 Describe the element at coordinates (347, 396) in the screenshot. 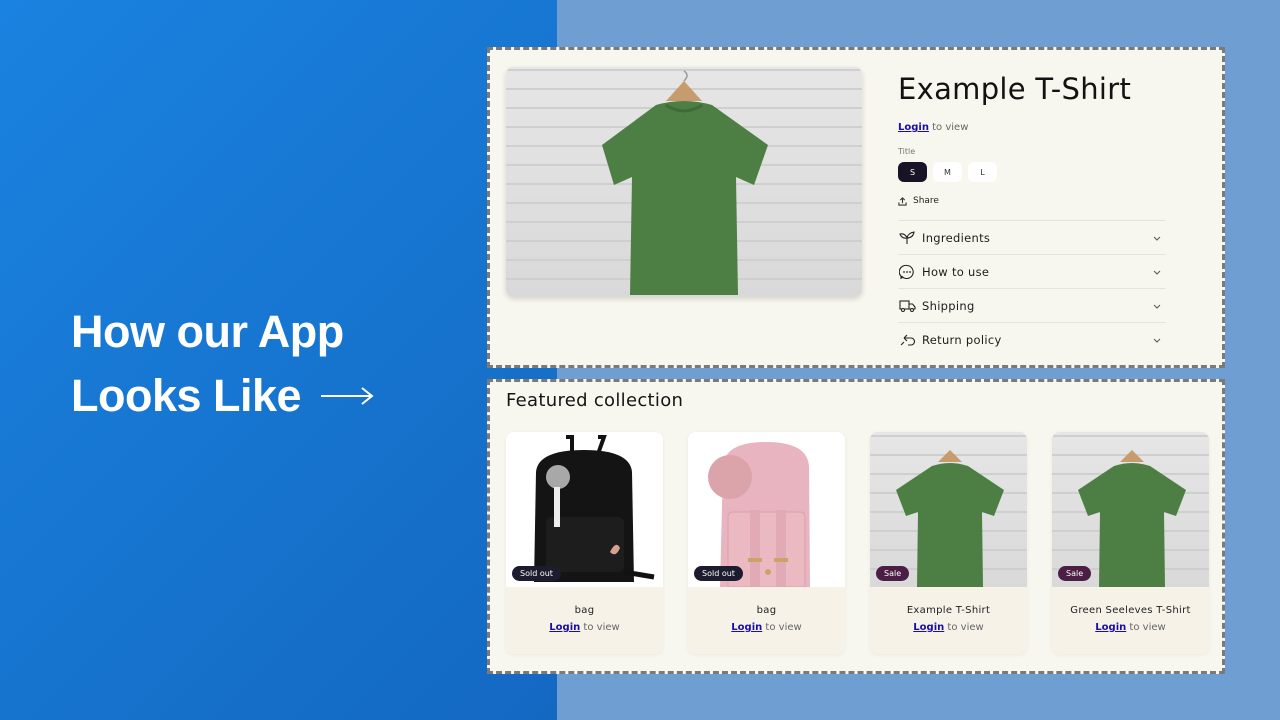

I see `arrow-right-icon` at that location.